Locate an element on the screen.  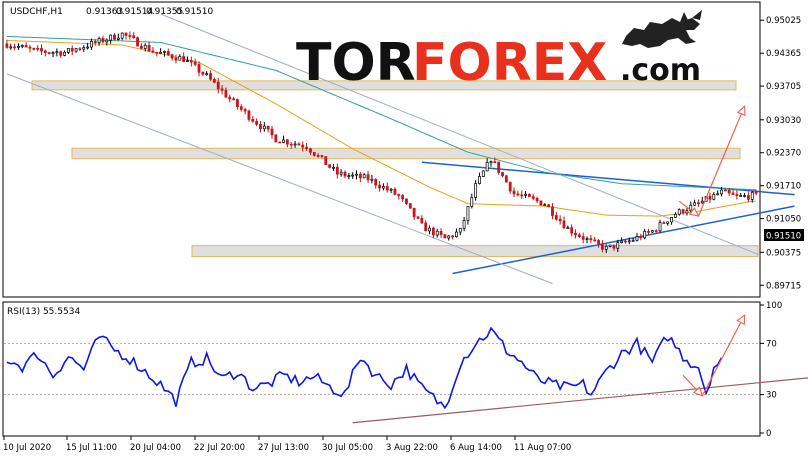
price-tick-label: 0.93030 is located at coordinates (783, 121).